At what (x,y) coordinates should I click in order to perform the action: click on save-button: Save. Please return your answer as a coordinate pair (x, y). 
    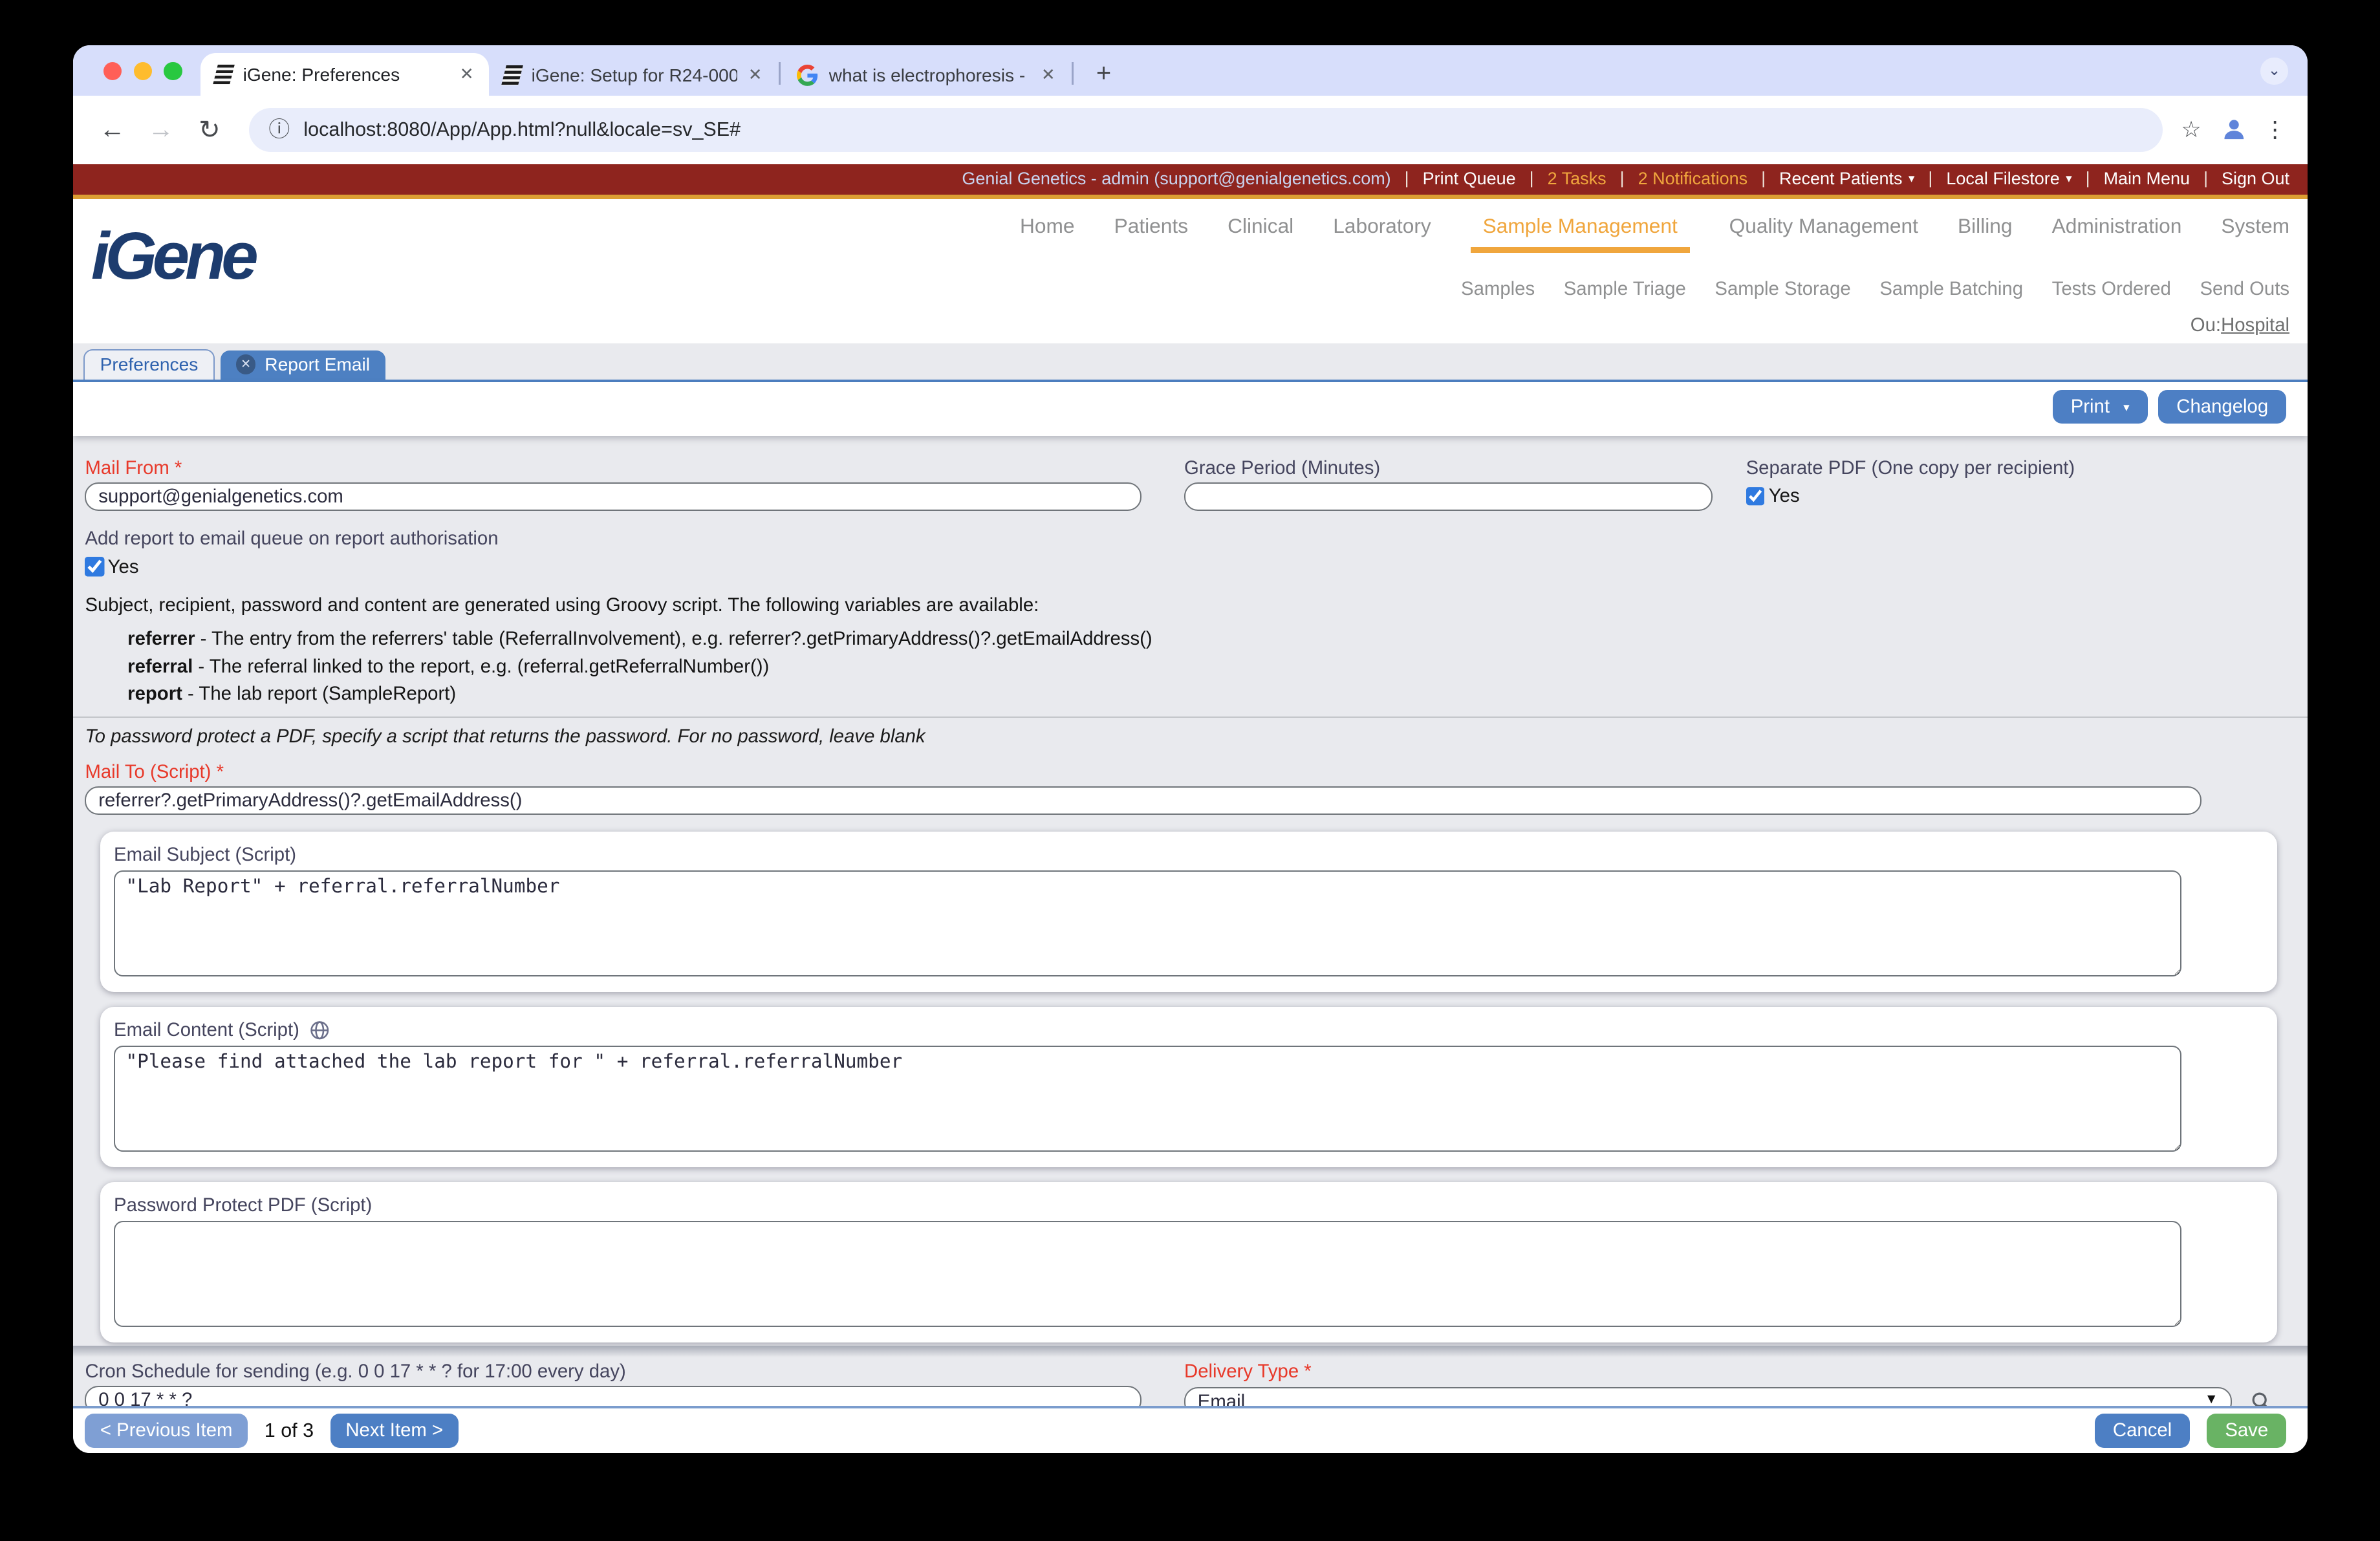
    Looking at the image, I should click on (2247, 1430).